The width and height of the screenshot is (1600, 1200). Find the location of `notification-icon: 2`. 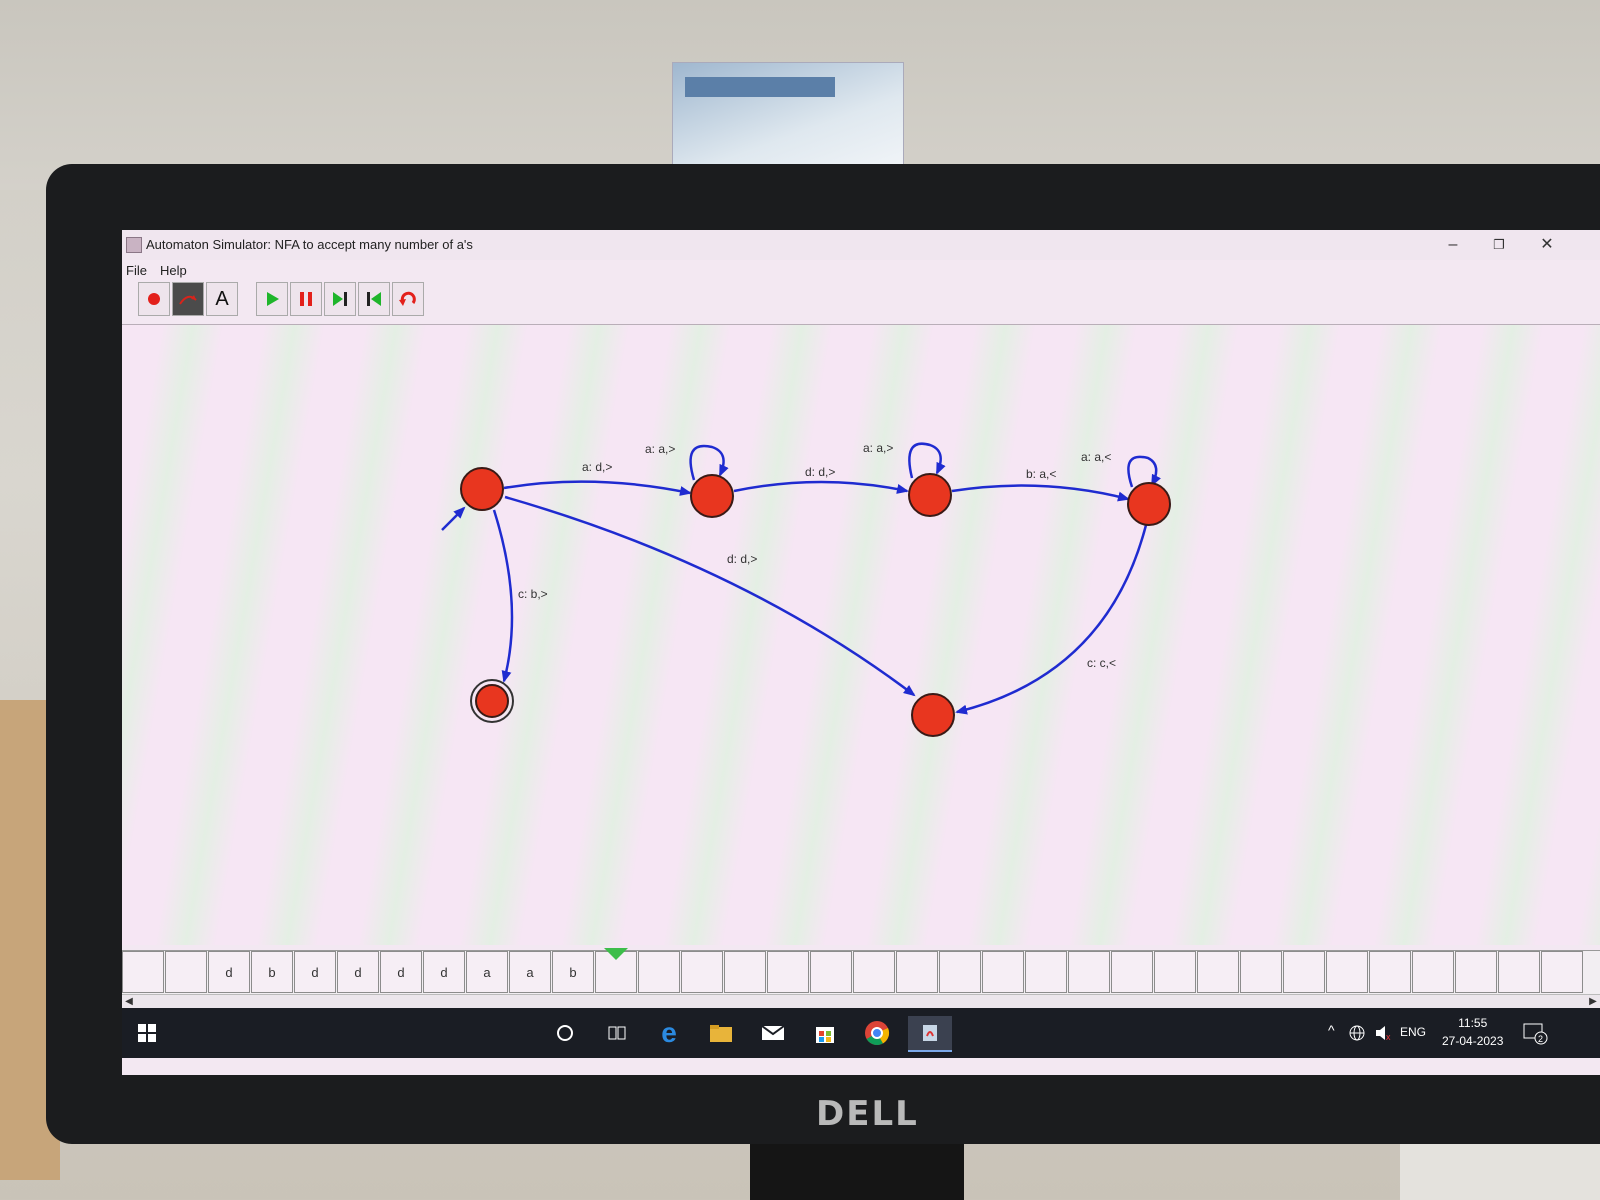

notification-icon: 2 is located at coordinates (1535, 1033).